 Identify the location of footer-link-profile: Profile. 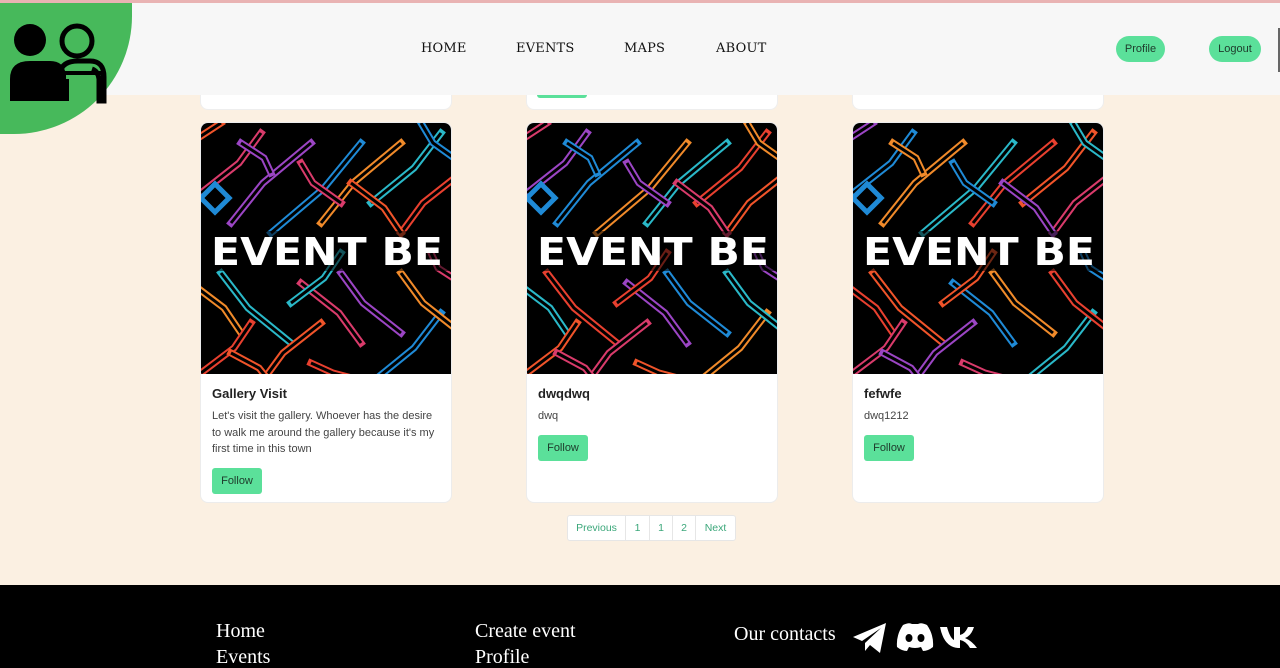
(502, 657).